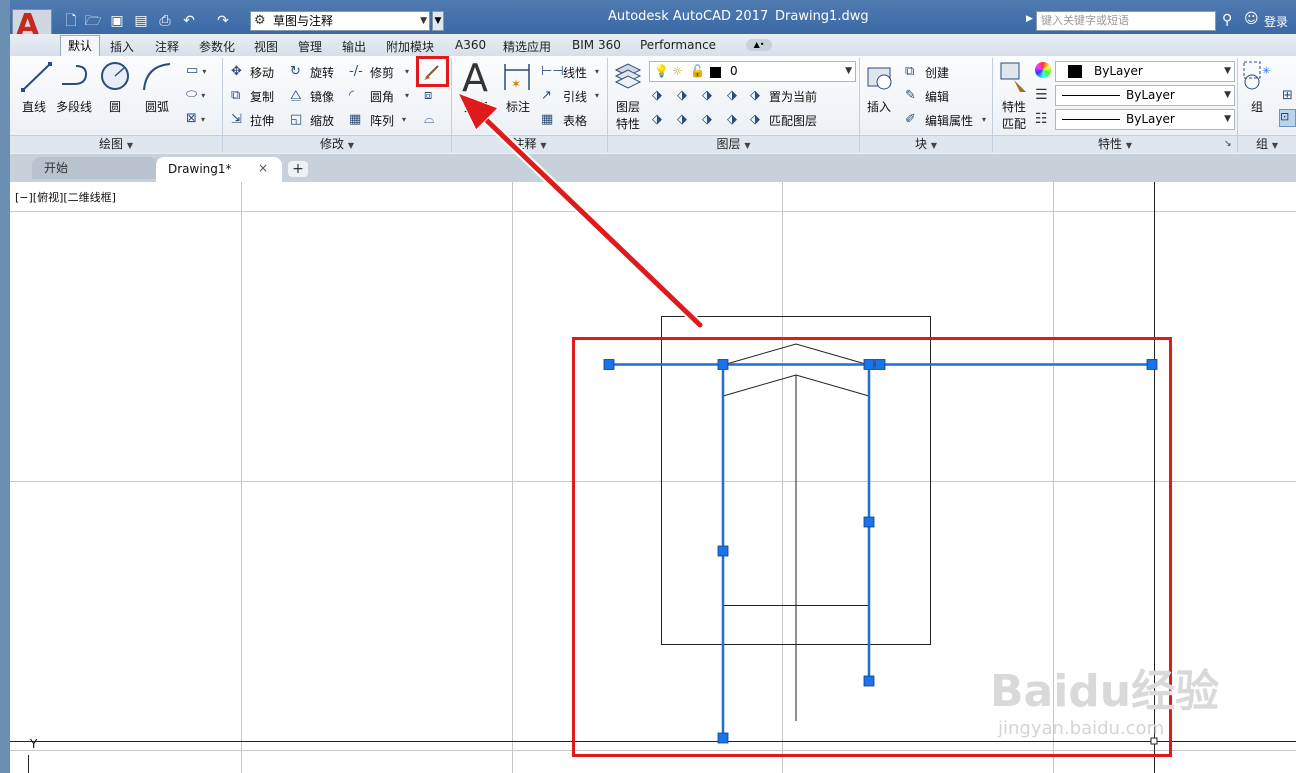 This screenshot has width=1296, height=773. Describe the element at coordinates (65, 197) in the screenshot. I see `viewport-controls-label: [−][俯视][二维线框]` at that location.